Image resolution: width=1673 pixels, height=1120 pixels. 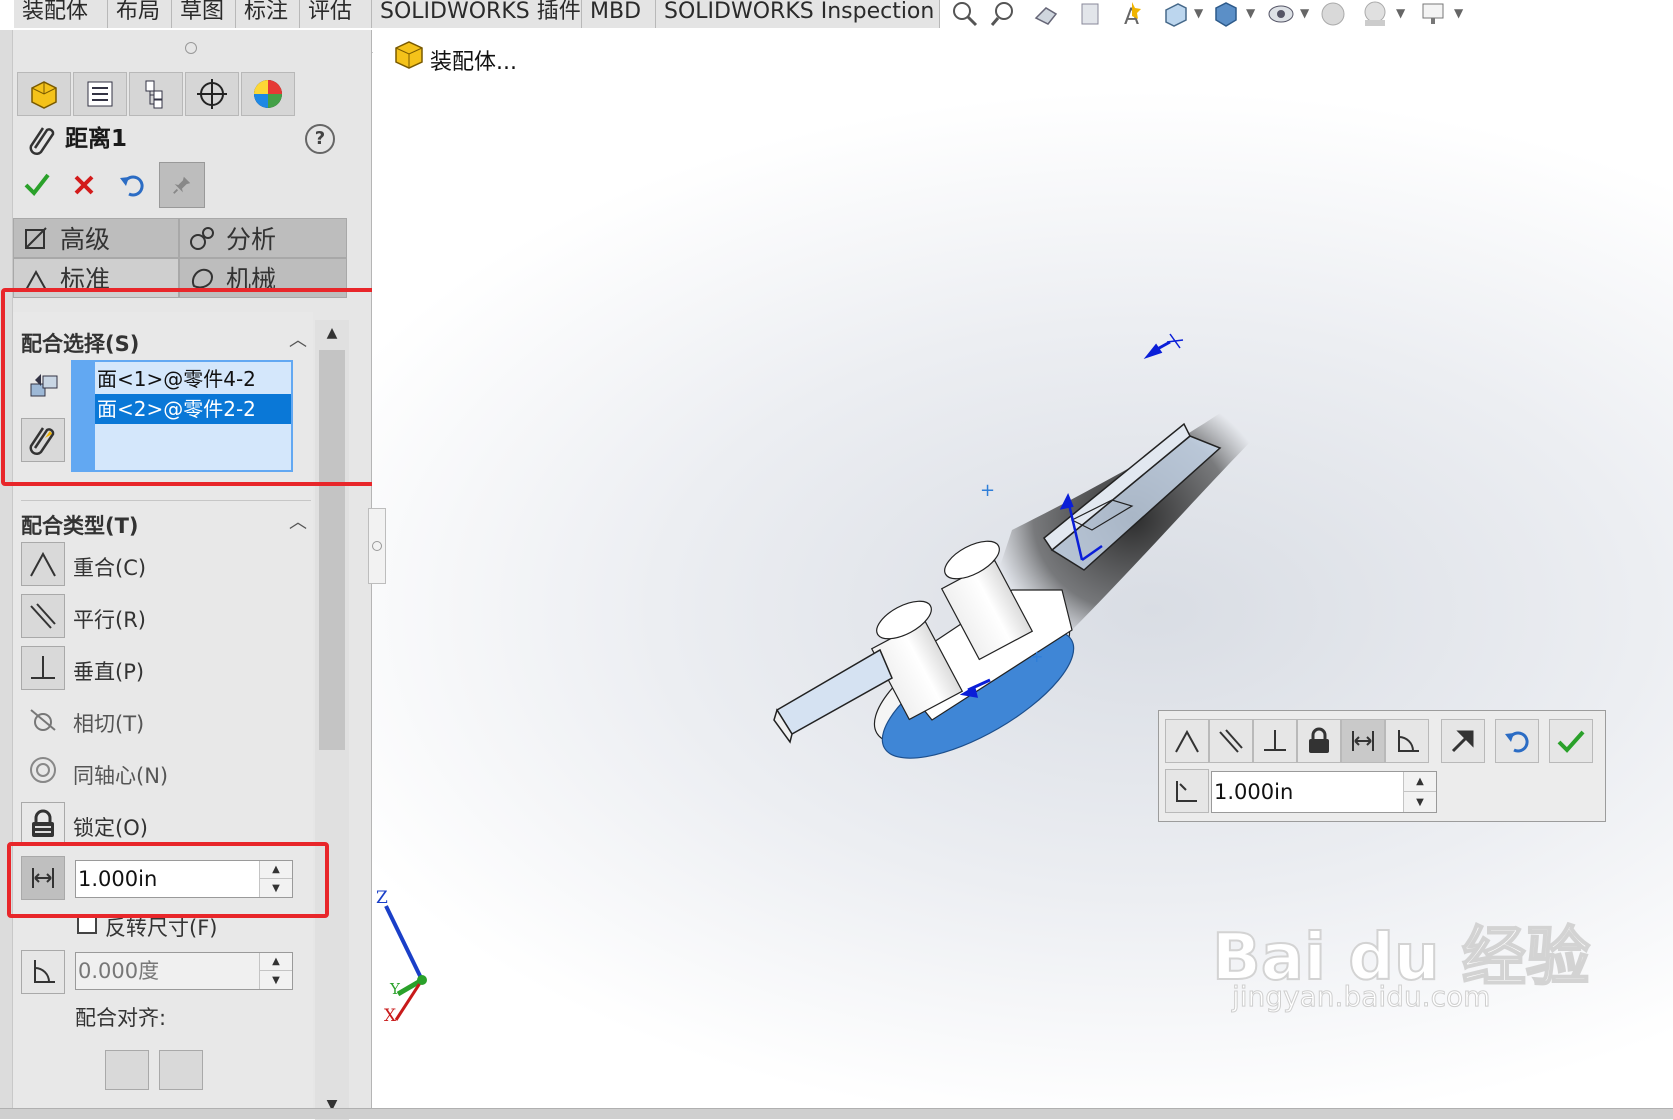 What do you see at coordinates (184, 971) in the screenshot?
I see `angle-input: 0.000度 ▲ ▼` at bounding box center [184, 971].